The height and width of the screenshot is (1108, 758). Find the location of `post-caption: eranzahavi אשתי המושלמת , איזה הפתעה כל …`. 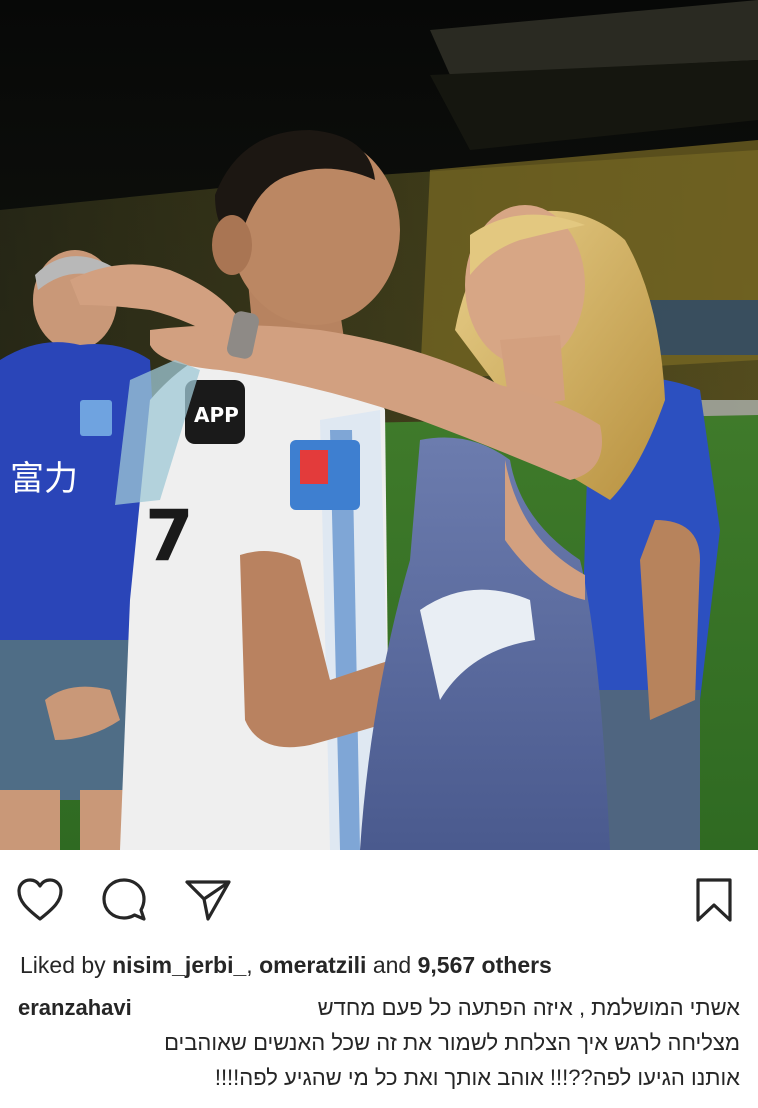

post-caption: eranzahavi אשתי המושלמת , איזה הפתעה כל … is located at coordinates (379, 1042).